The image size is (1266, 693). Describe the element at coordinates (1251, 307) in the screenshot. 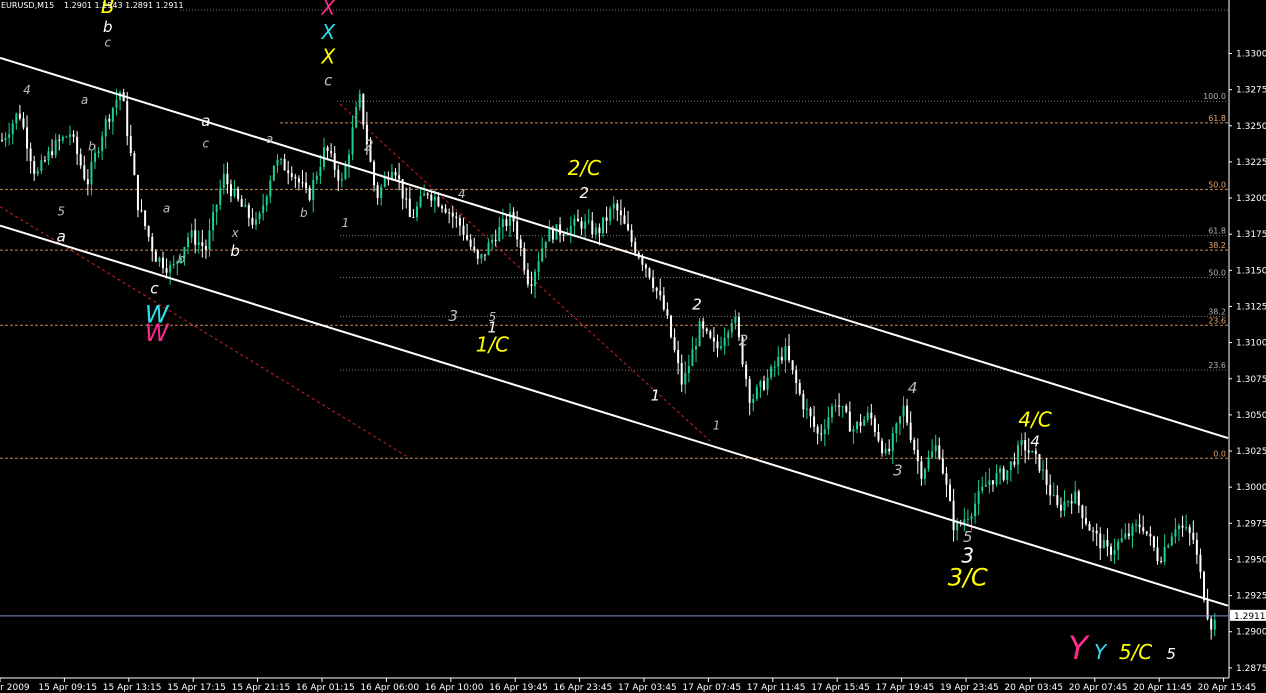

I see `price-tick-label: 1.3125` at that location.